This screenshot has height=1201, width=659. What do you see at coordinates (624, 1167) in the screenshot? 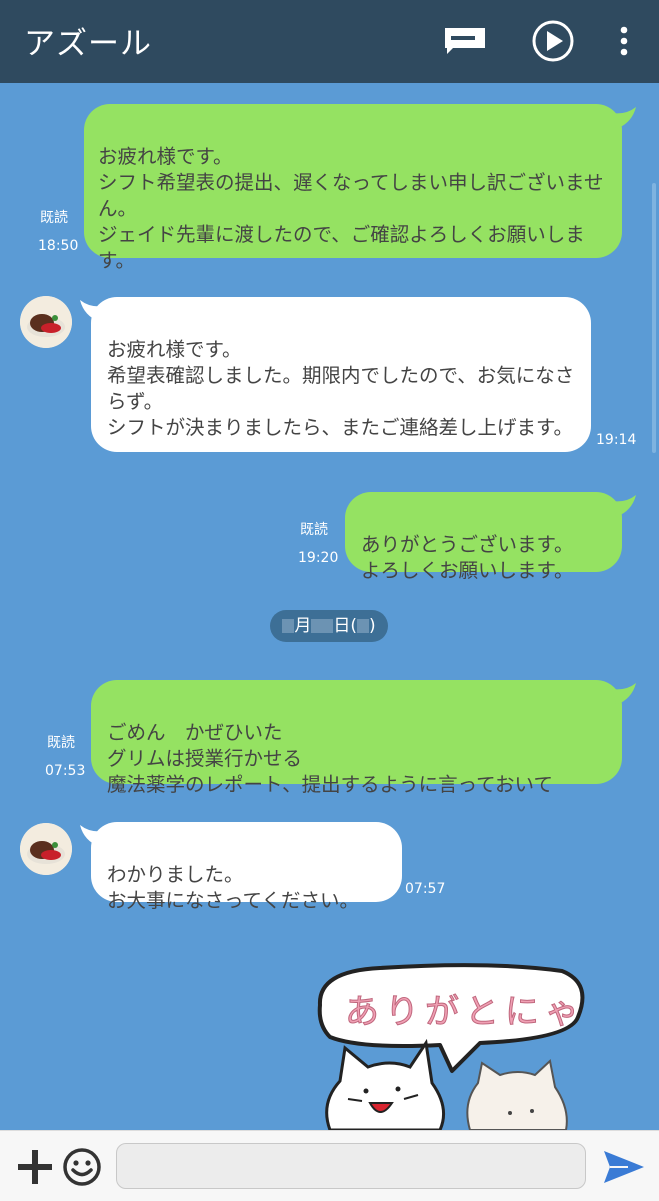
I see `send-icon` at bounding box center [624, 1167].